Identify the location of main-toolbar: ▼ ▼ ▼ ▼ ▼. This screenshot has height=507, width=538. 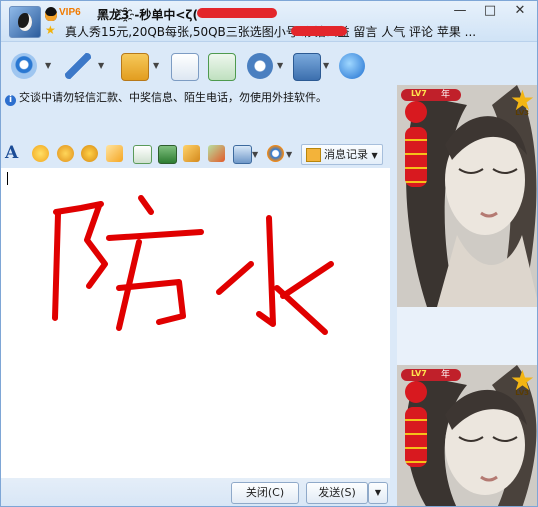
(269, 66).